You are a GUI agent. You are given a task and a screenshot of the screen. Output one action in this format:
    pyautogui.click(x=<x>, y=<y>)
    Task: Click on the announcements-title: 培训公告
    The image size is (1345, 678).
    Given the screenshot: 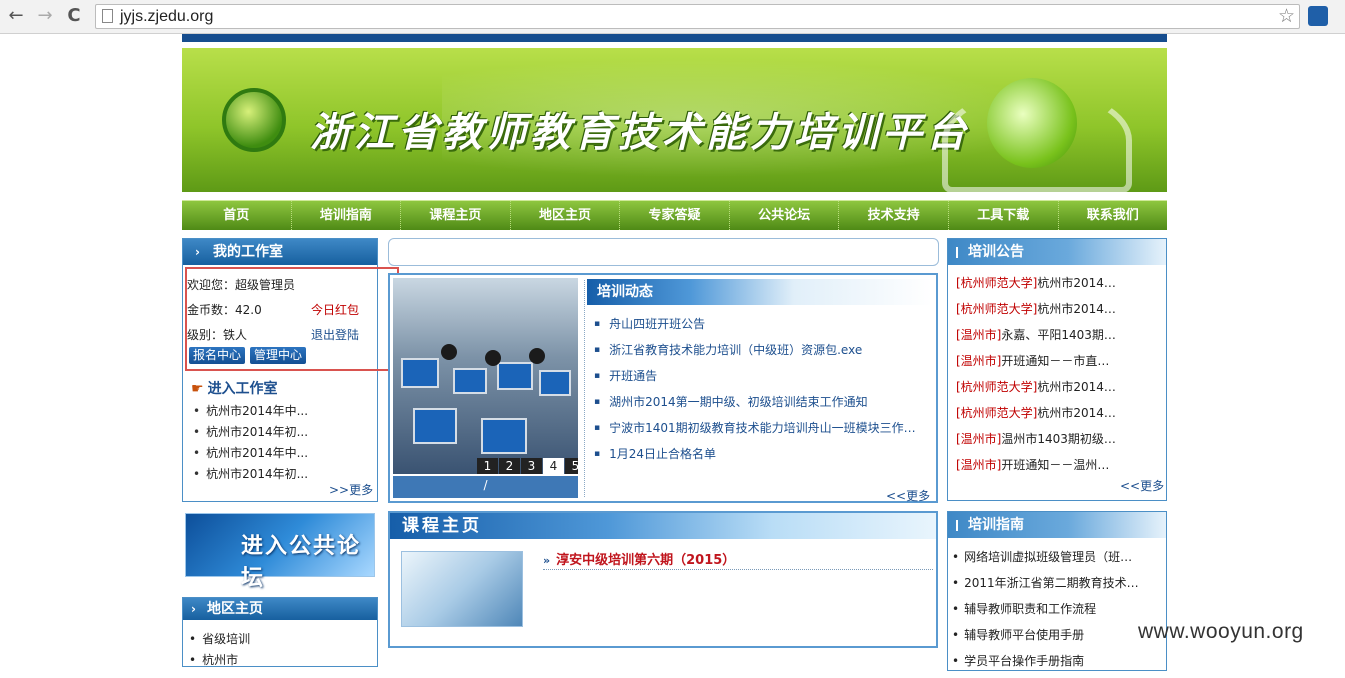 What is the action you would take?
    pyautogui.click(x=1057, y=252)
    